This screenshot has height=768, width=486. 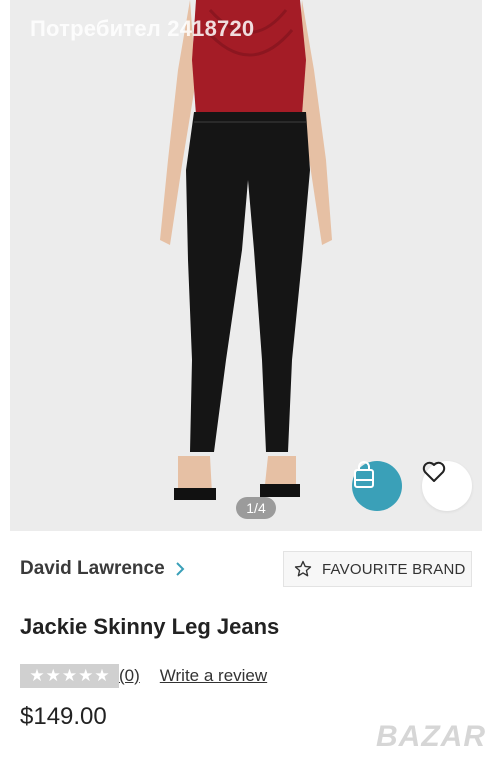 I want to click on add-to-bag-button, so click(x=377, y=486).